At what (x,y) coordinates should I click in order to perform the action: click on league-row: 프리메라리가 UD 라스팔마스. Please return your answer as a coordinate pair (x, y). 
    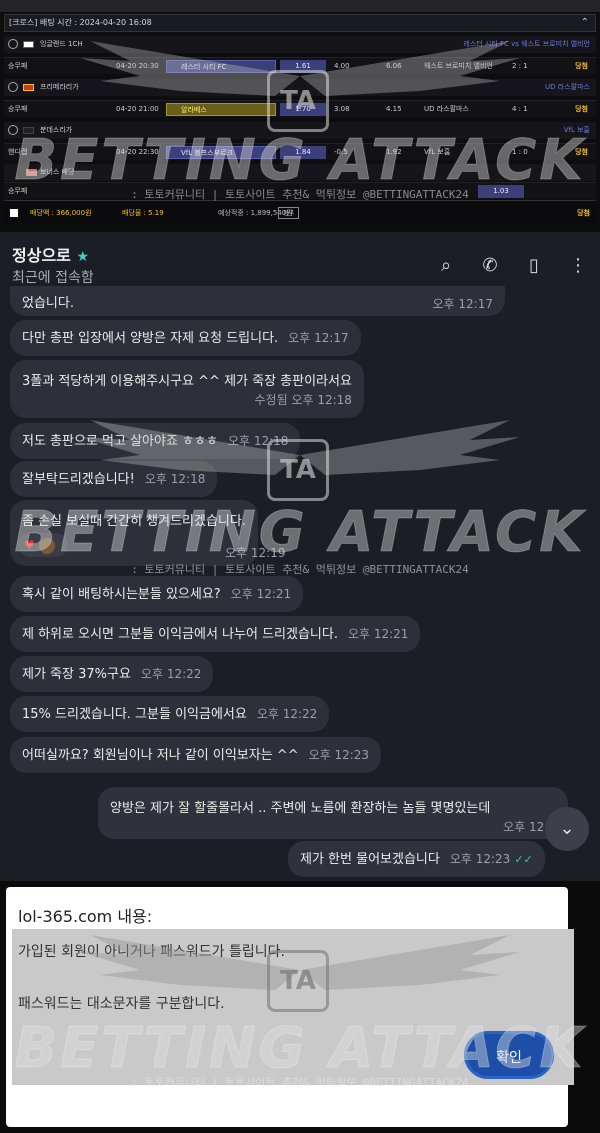
    Looking at the image, I should click on (300, 87).